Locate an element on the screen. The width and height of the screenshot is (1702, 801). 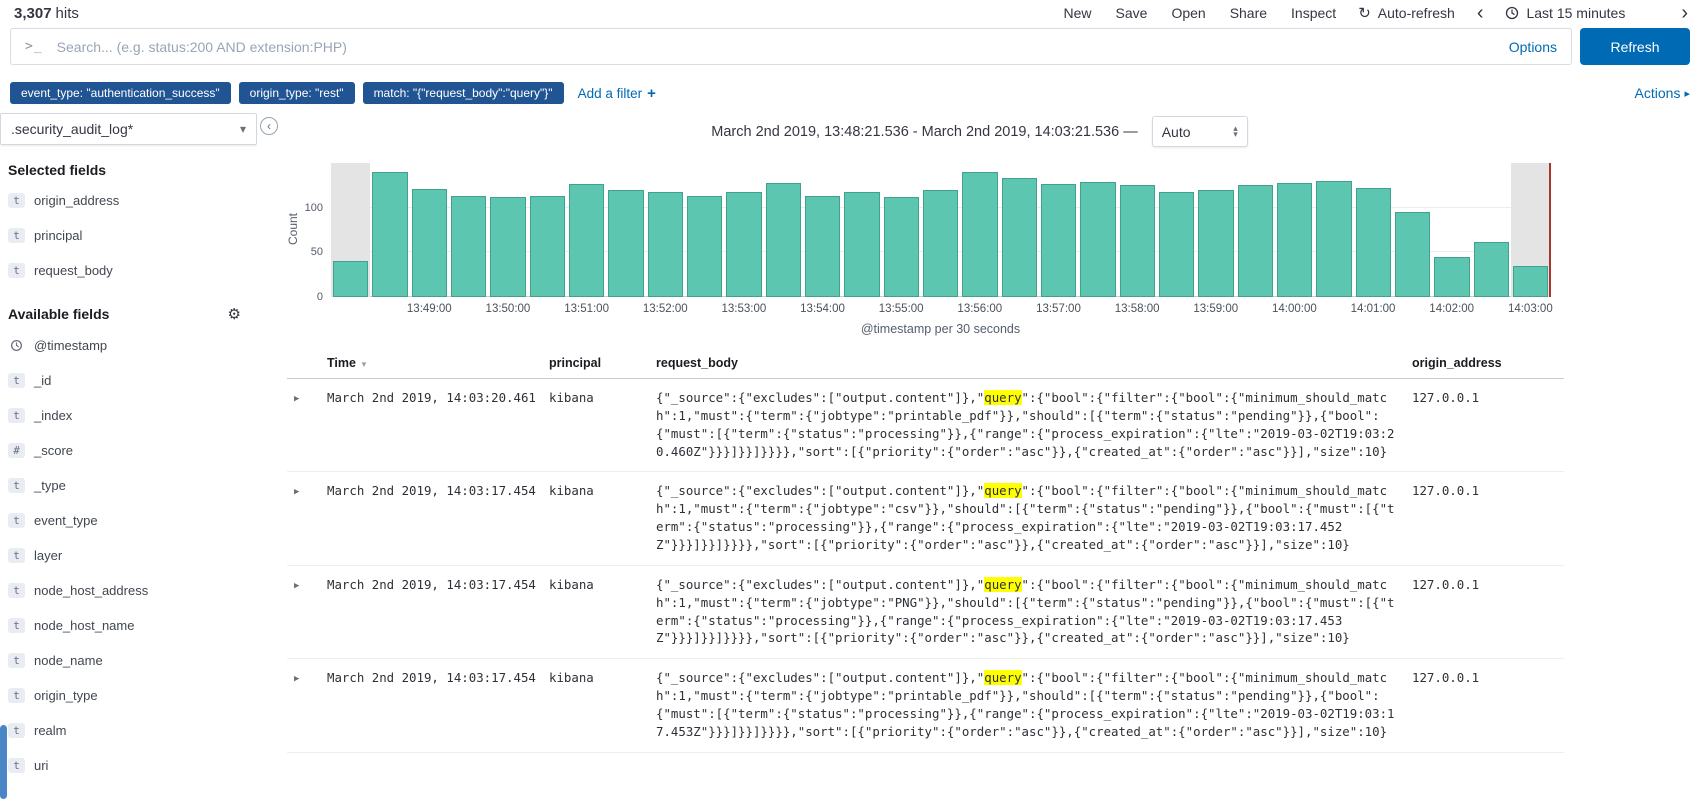
search-input is located at coordinates (775, 46).